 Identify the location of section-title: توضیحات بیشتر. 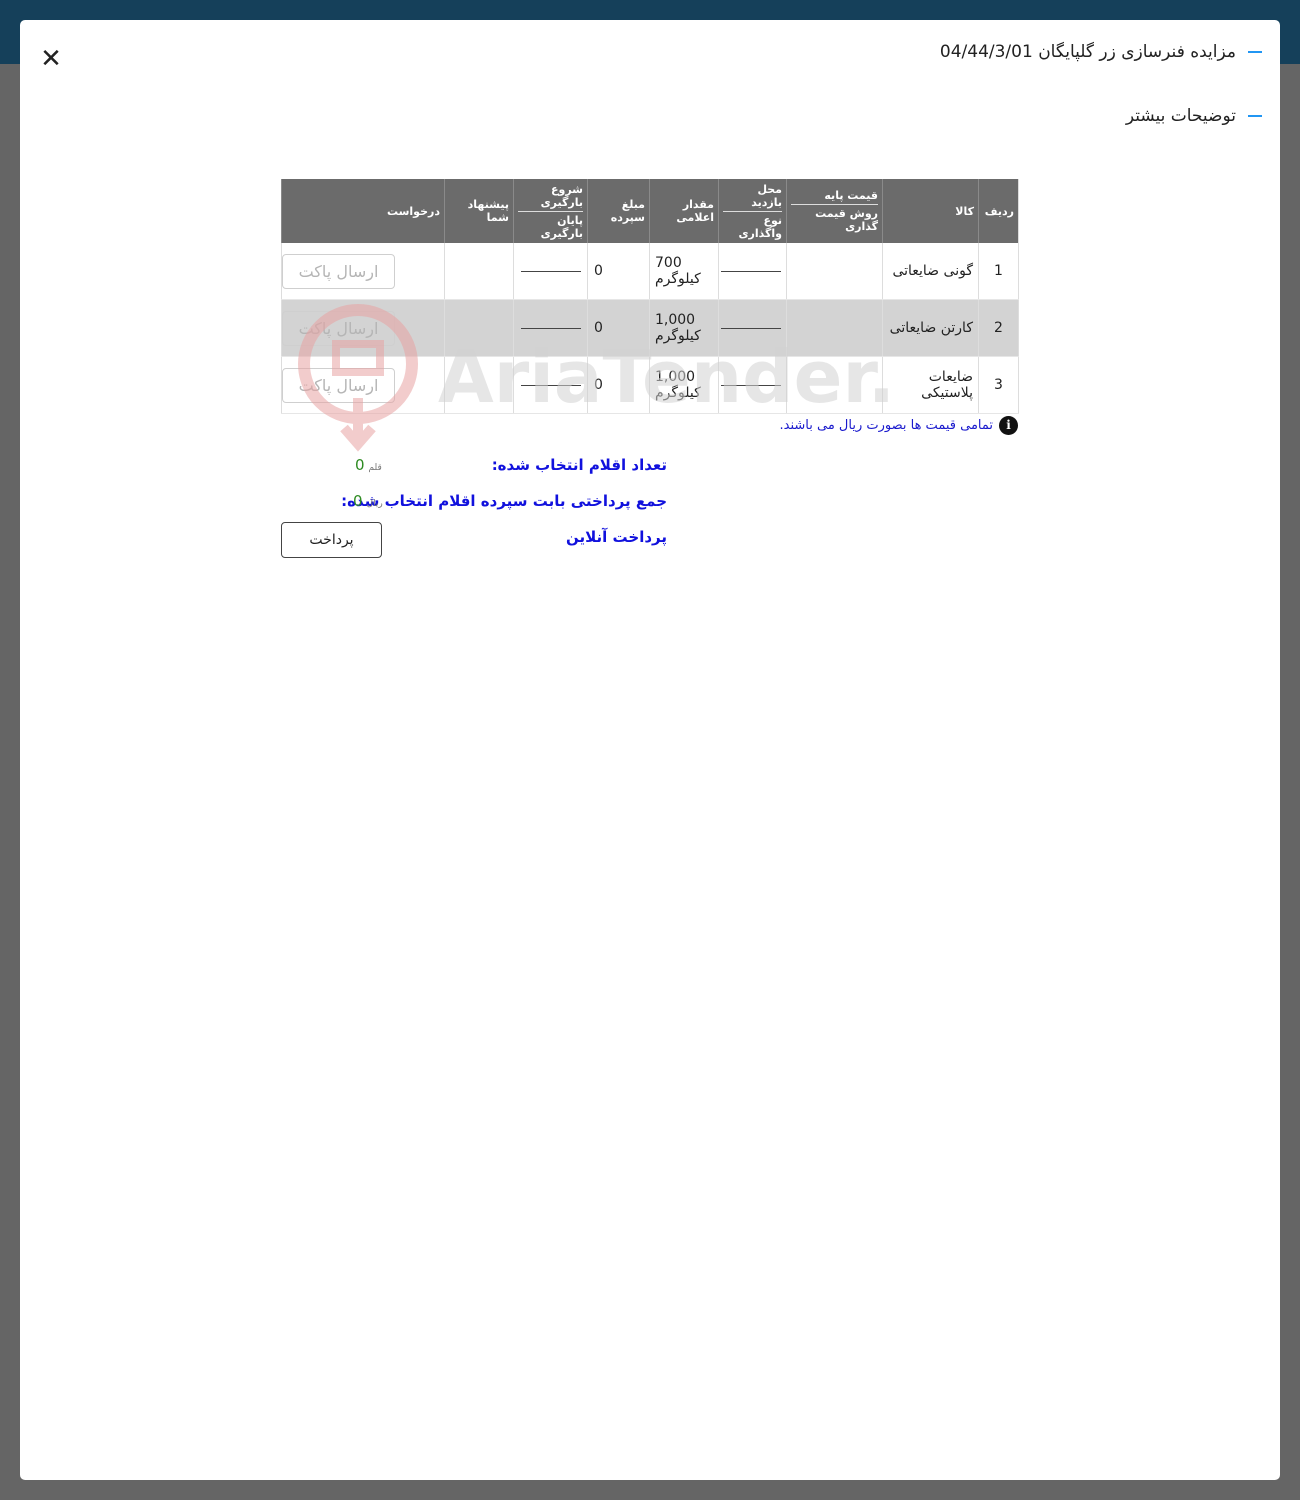
(1194, 116).